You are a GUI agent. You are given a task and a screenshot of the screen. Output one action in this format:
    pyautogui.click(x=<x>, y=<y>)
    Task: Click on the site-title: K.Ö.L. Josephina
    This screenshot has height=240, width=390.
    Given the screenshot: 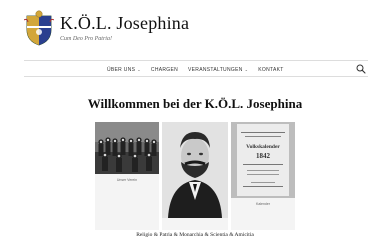 What is the action you would take?
    pyautogui.click(x=124, y=23)
    